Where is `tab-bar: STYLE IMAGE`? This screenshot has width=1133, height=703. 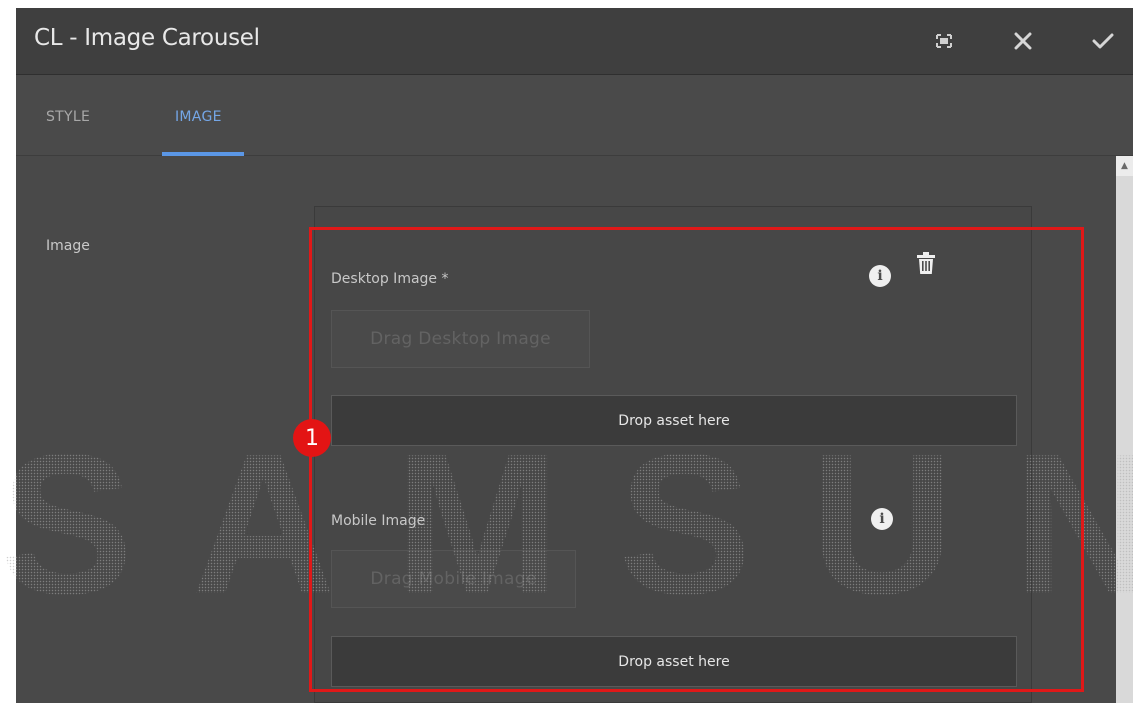 tab-bar: STYLE IMAGE is located at coordinates (574, 115).